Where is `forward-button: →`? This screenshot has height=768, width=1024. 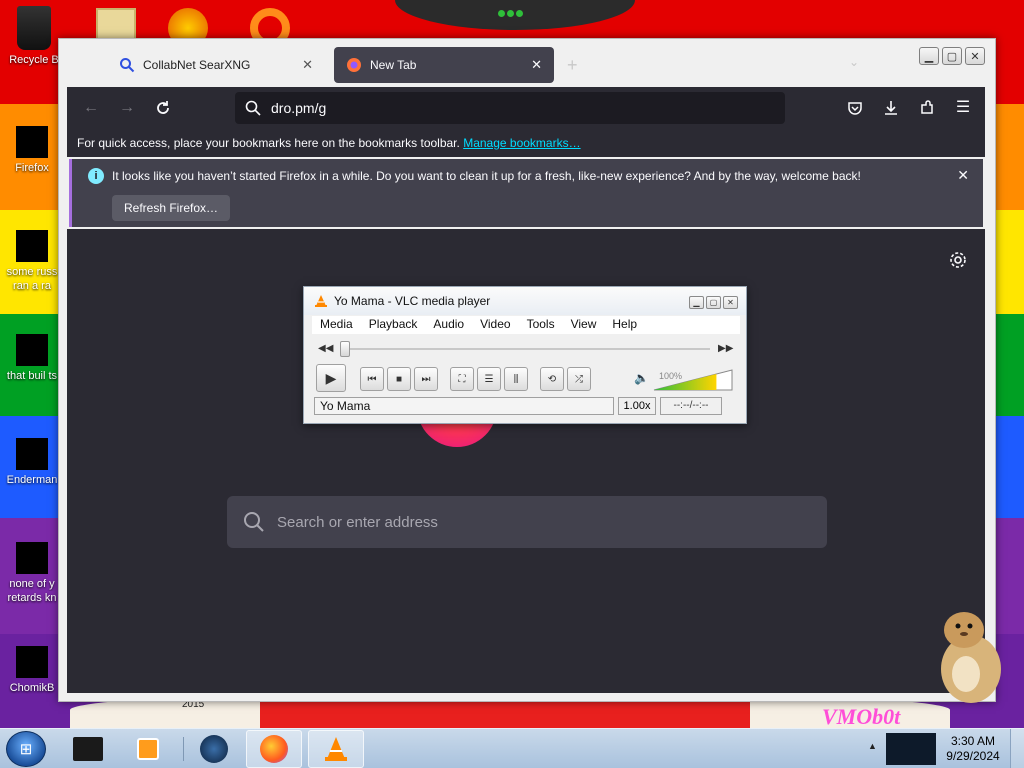
forward-button: → is located at coordinates (127, 108).